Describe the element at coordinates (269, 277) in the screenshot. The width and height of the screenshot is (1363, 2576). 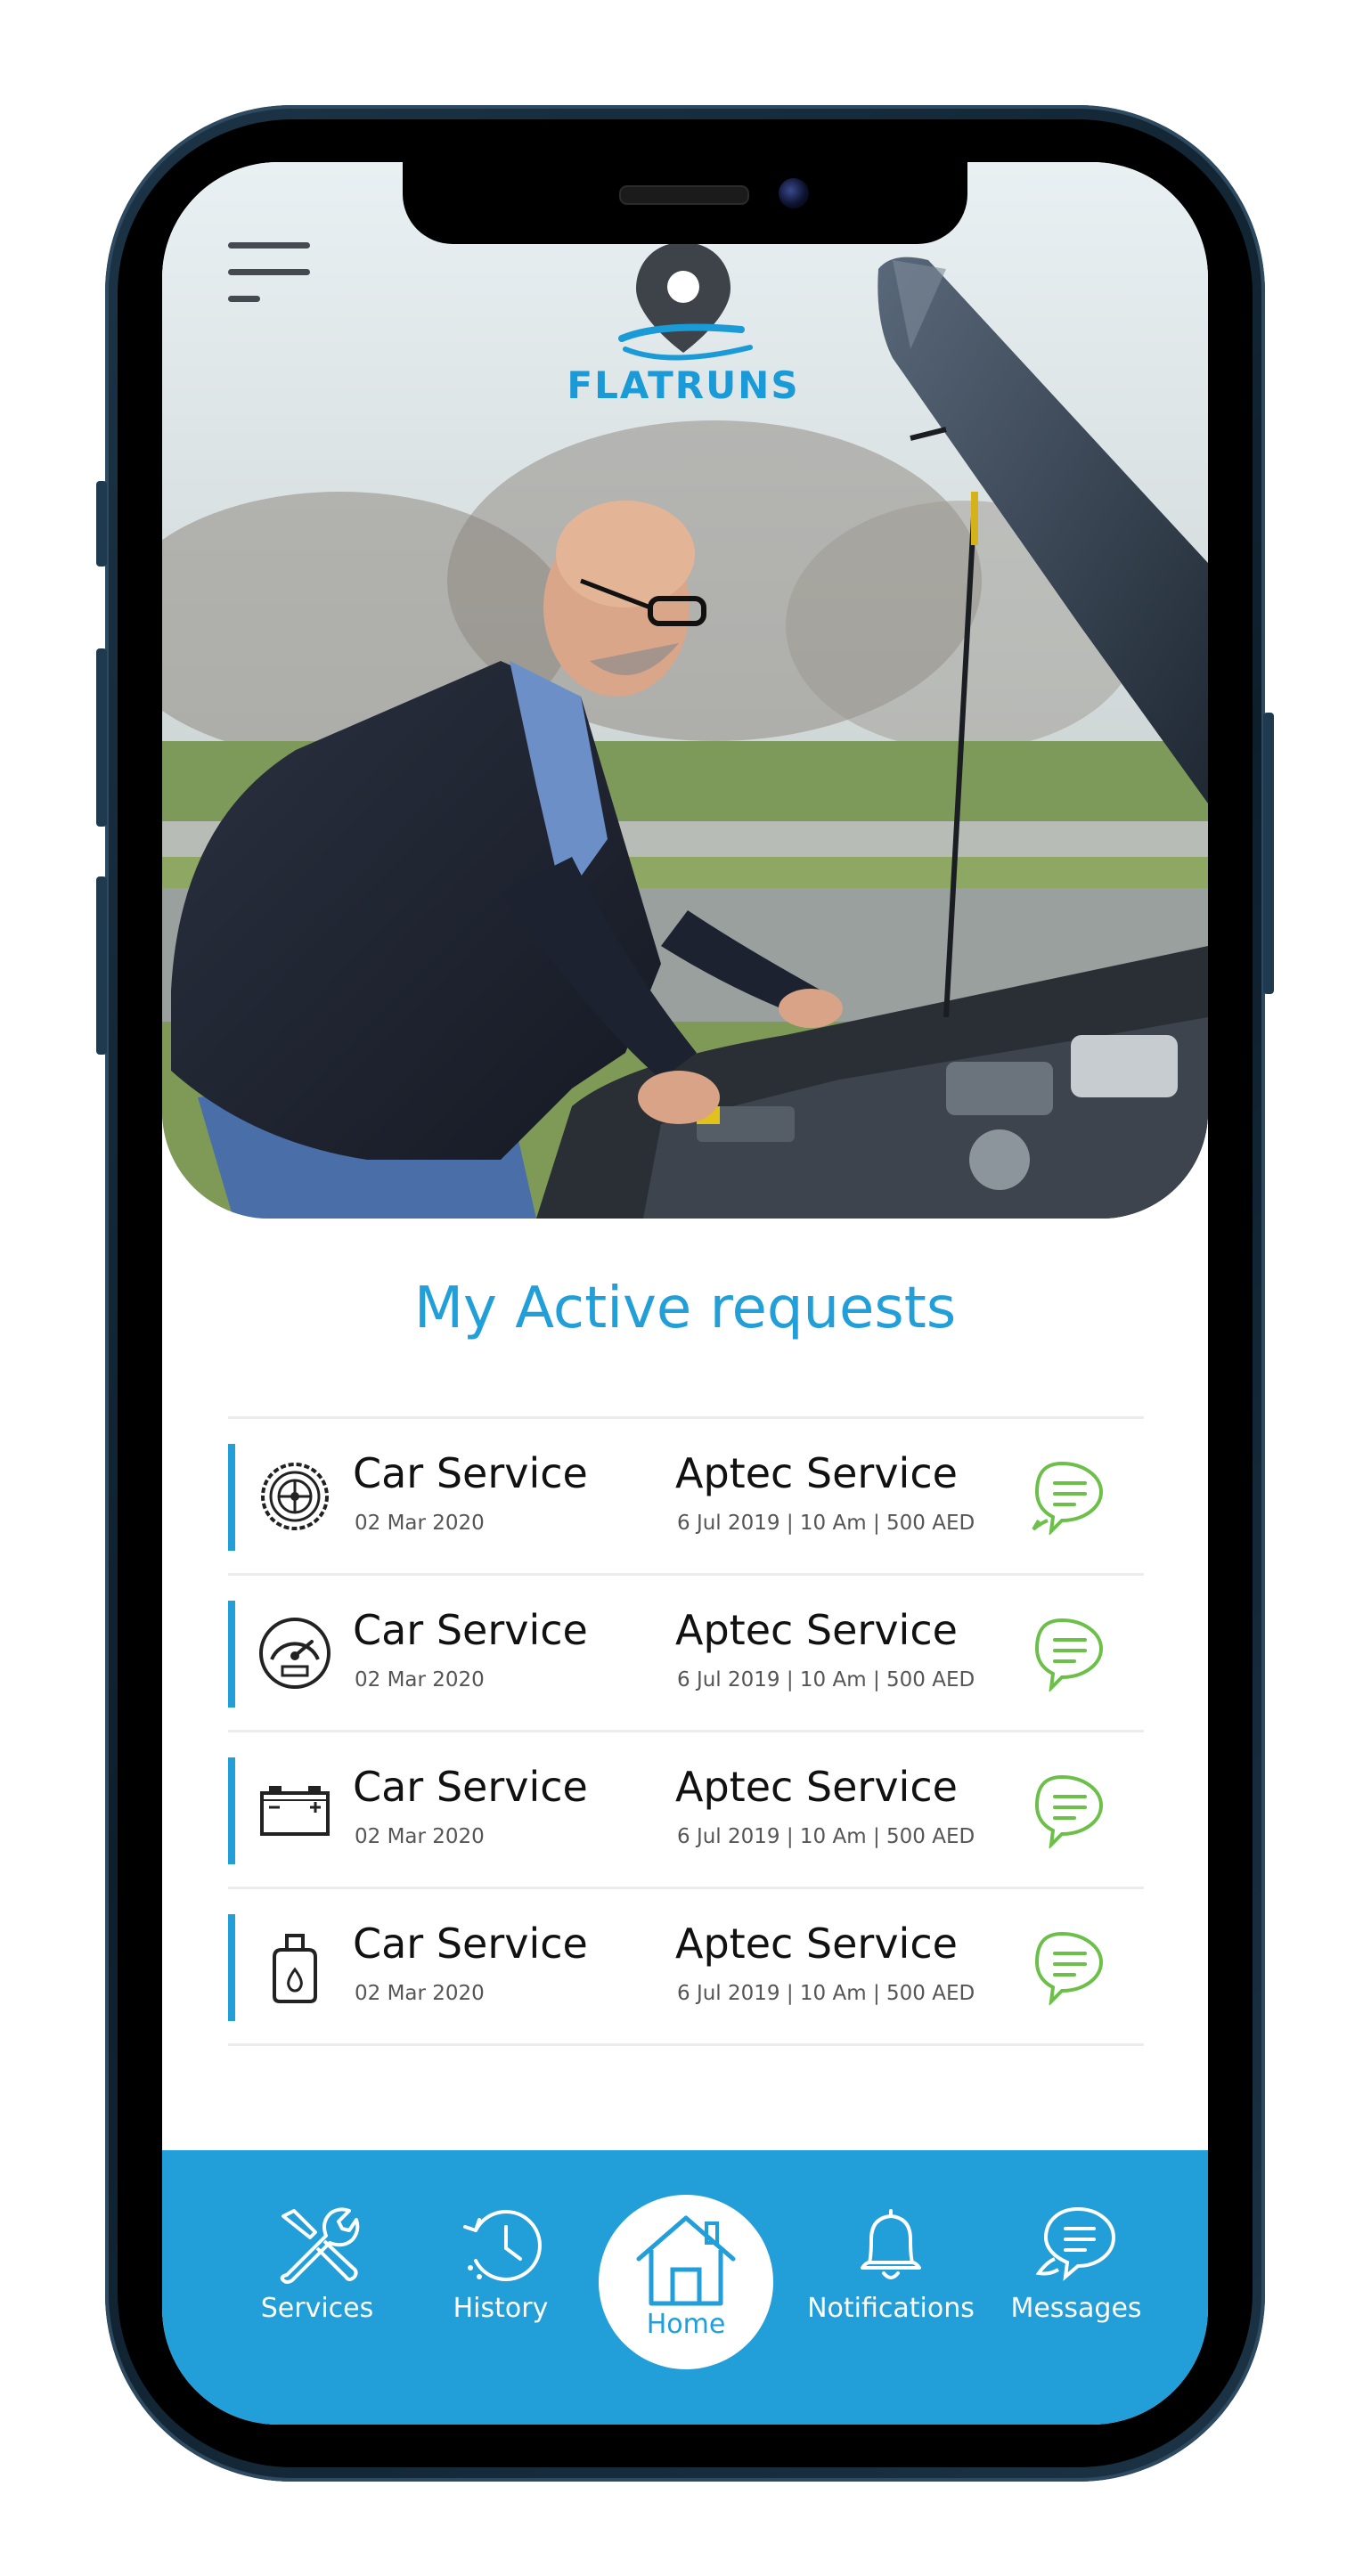
I see `hamburger-menu-icon` at that location.